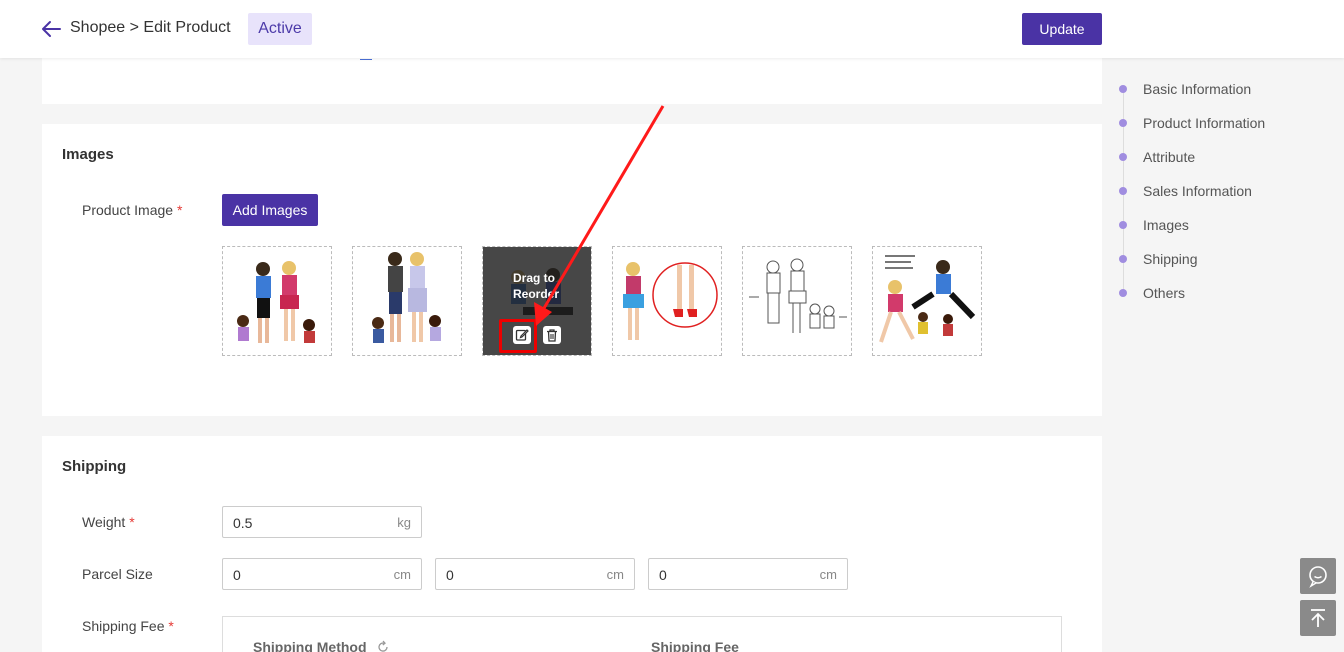 The height and width of the screenshot is (652, 1344). What do you see at coordinates (402, 574) in the screenshot?
I see `parcel-length-unit: cm` at bounding box center [402, 574].